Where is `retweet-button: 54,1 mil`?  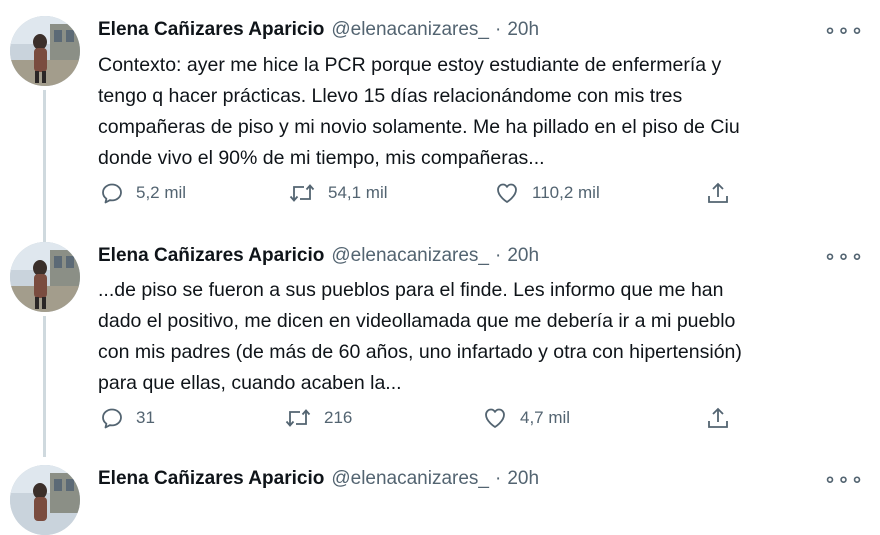
retweet-button: 54,1 mil is located at coordinates (338, 193).